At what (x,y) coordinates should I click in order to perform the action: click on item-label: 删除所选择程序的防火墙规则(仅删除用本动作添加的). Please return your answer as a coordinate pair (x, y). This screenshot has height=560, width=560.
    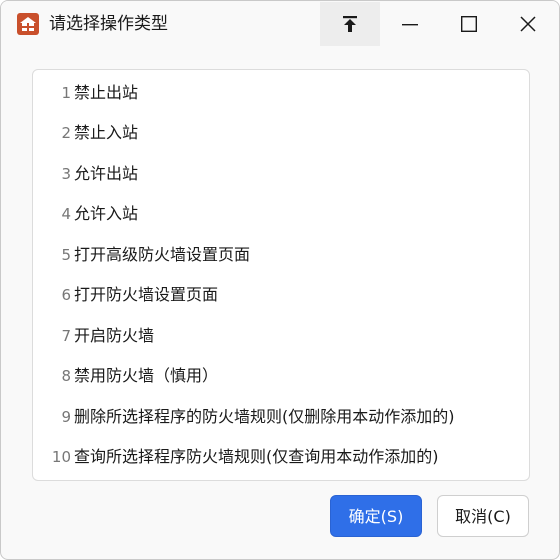
    Looking at the image, I should click on (264, 416).